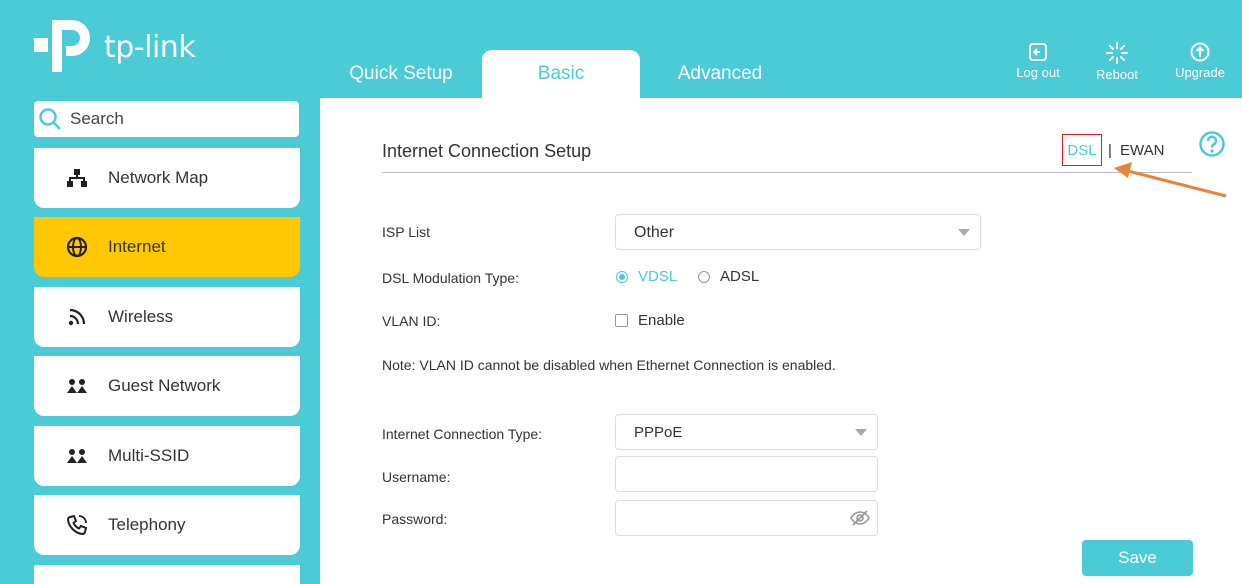 Image resolution: width=1242 pixels, height=584 pixels. Describe the element at coordinates (1170, 180) in the screenshot. I see `annotation-arrow-icon` at that location.